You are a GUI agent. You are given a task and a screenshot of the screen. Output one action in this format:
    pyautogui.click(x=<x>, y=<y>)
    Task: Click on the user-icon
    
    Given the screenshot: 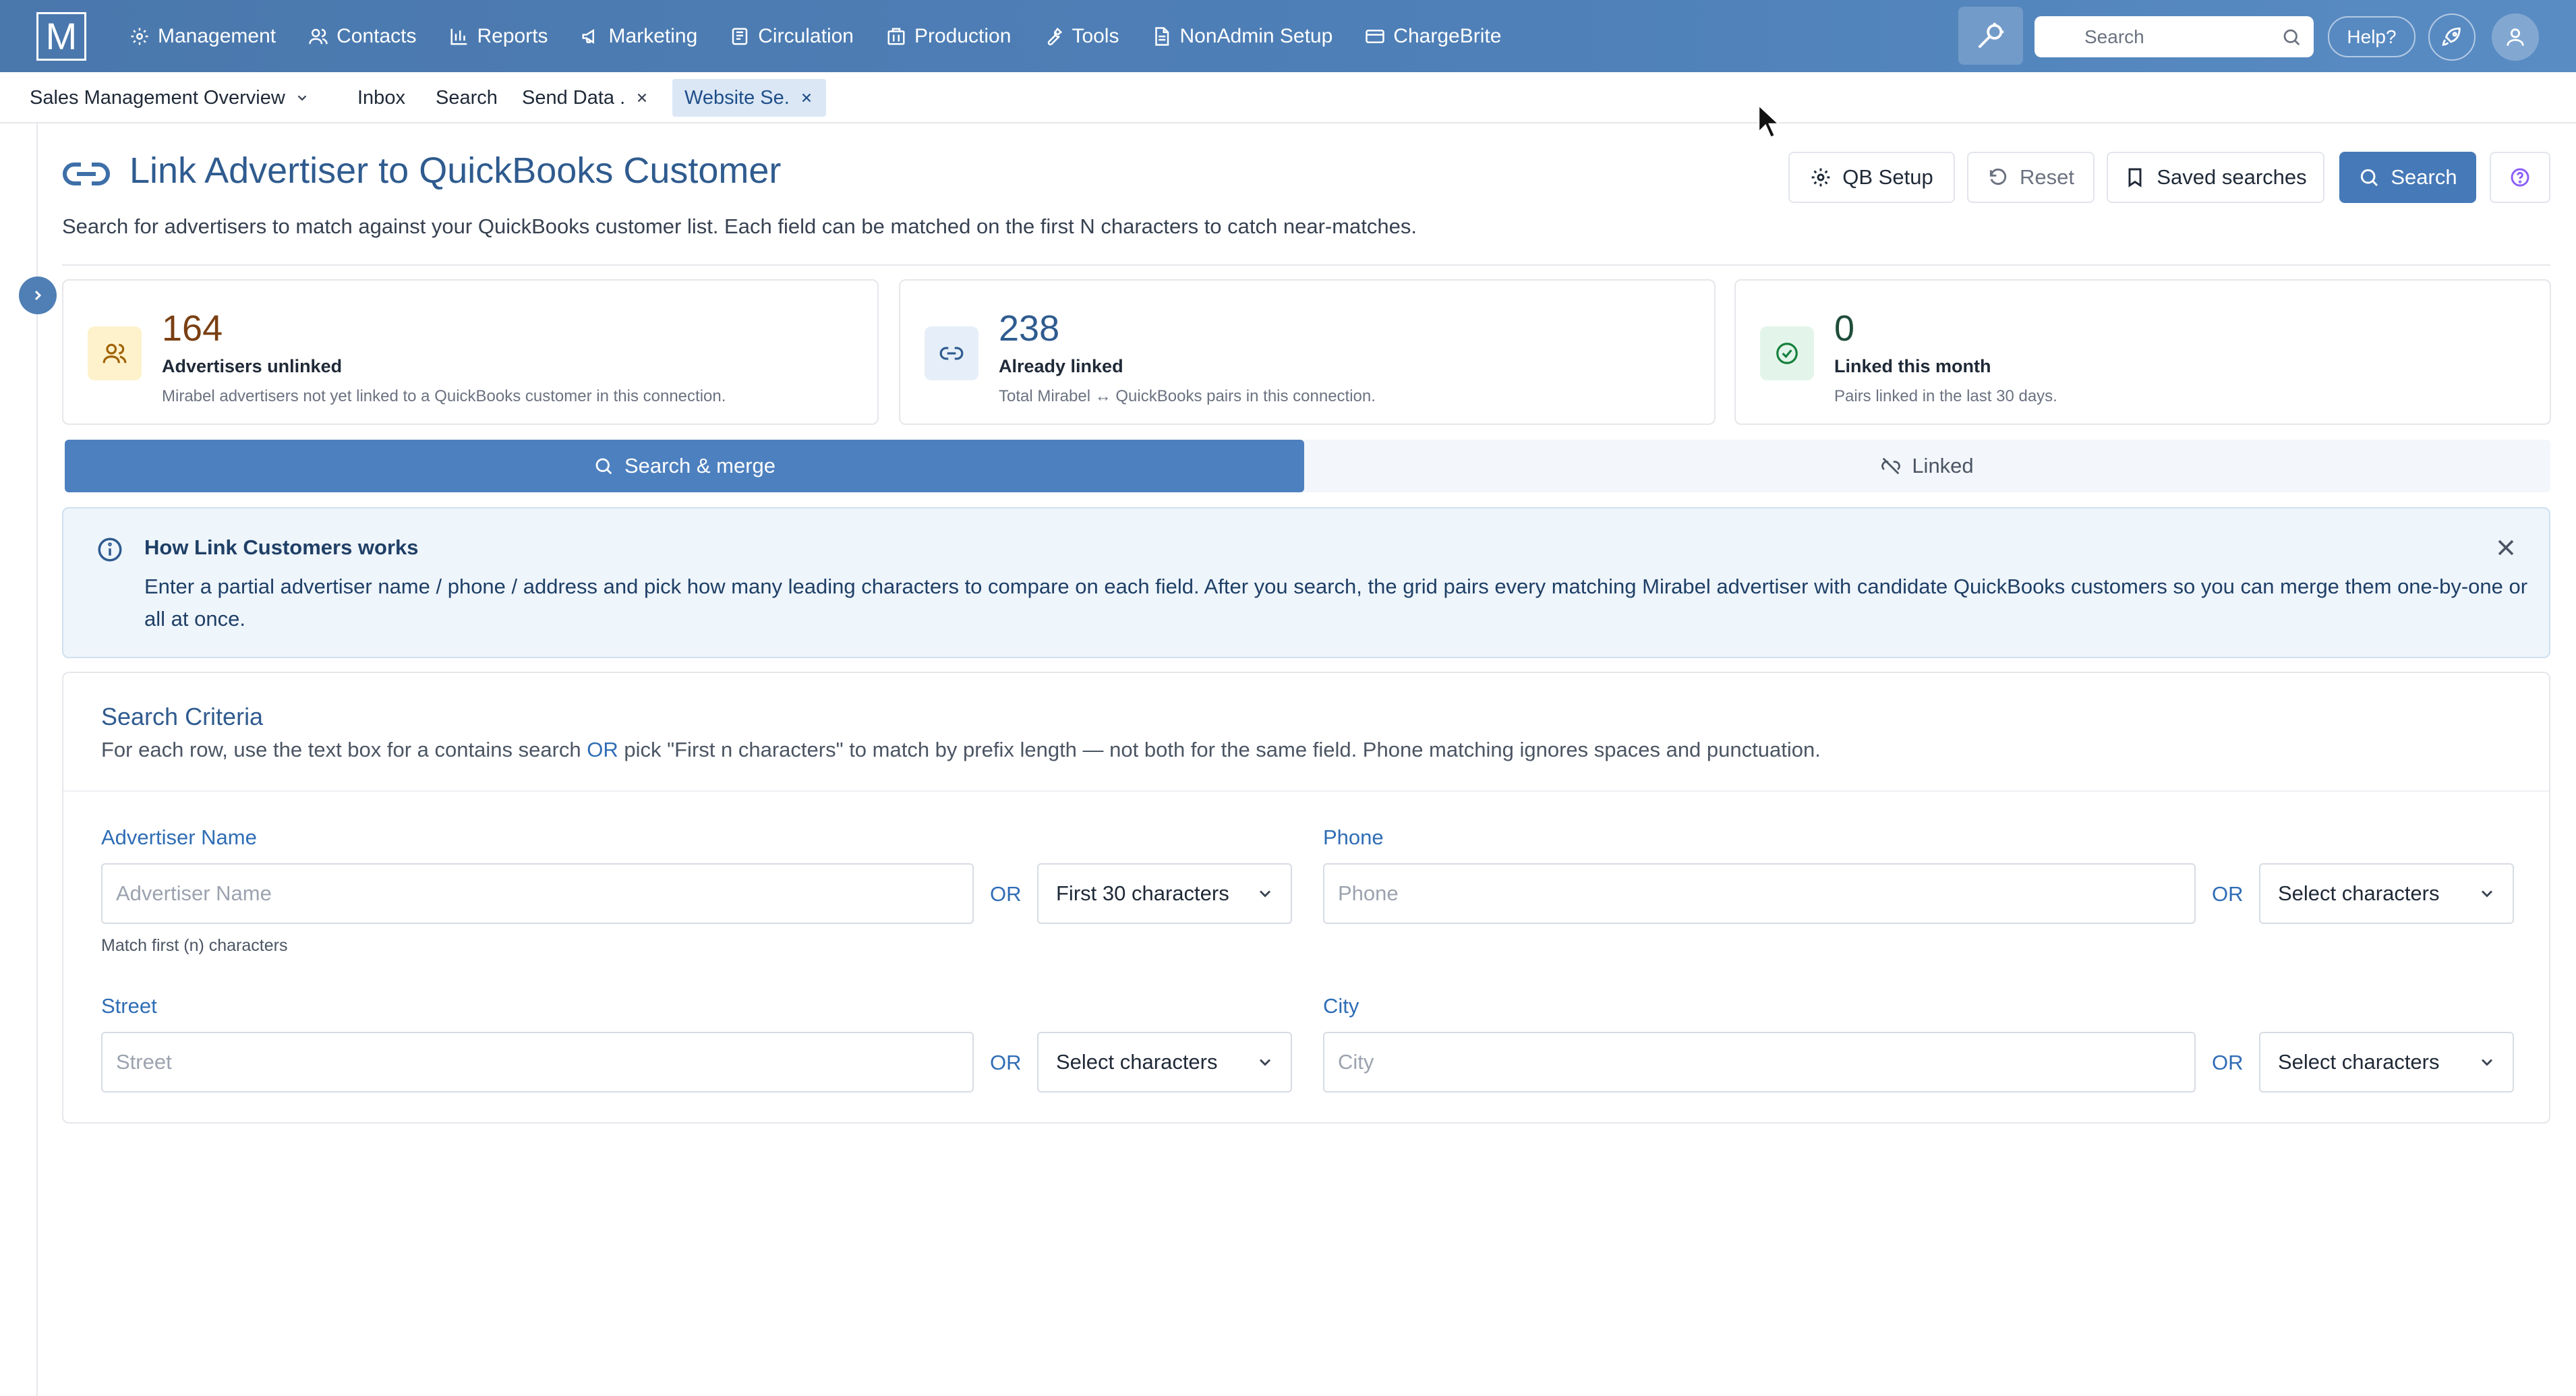 What is the action you would take?
    pyautogui.click(x=2515, y=37)
    